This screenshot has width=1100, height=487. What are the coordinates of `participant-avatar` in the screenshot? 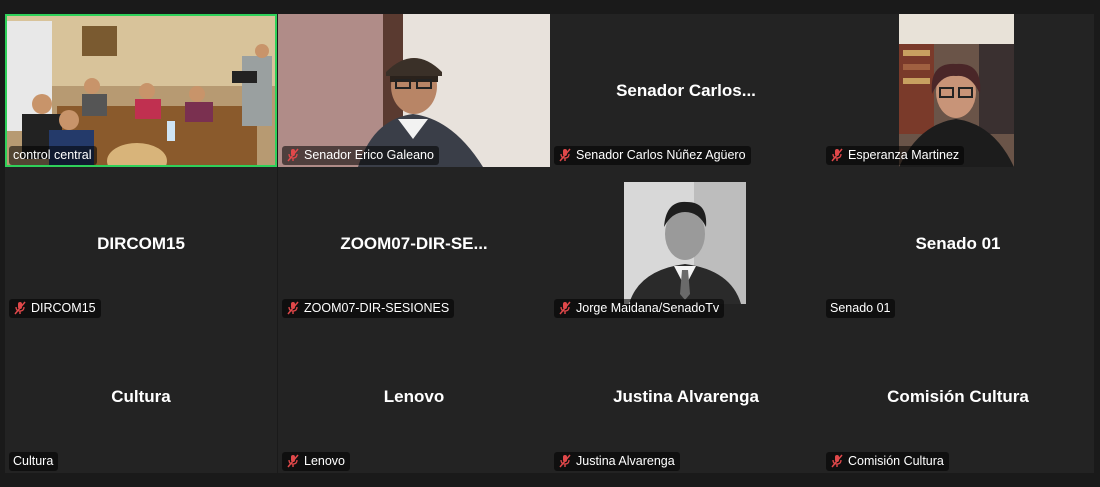 It's located at (685, 243).